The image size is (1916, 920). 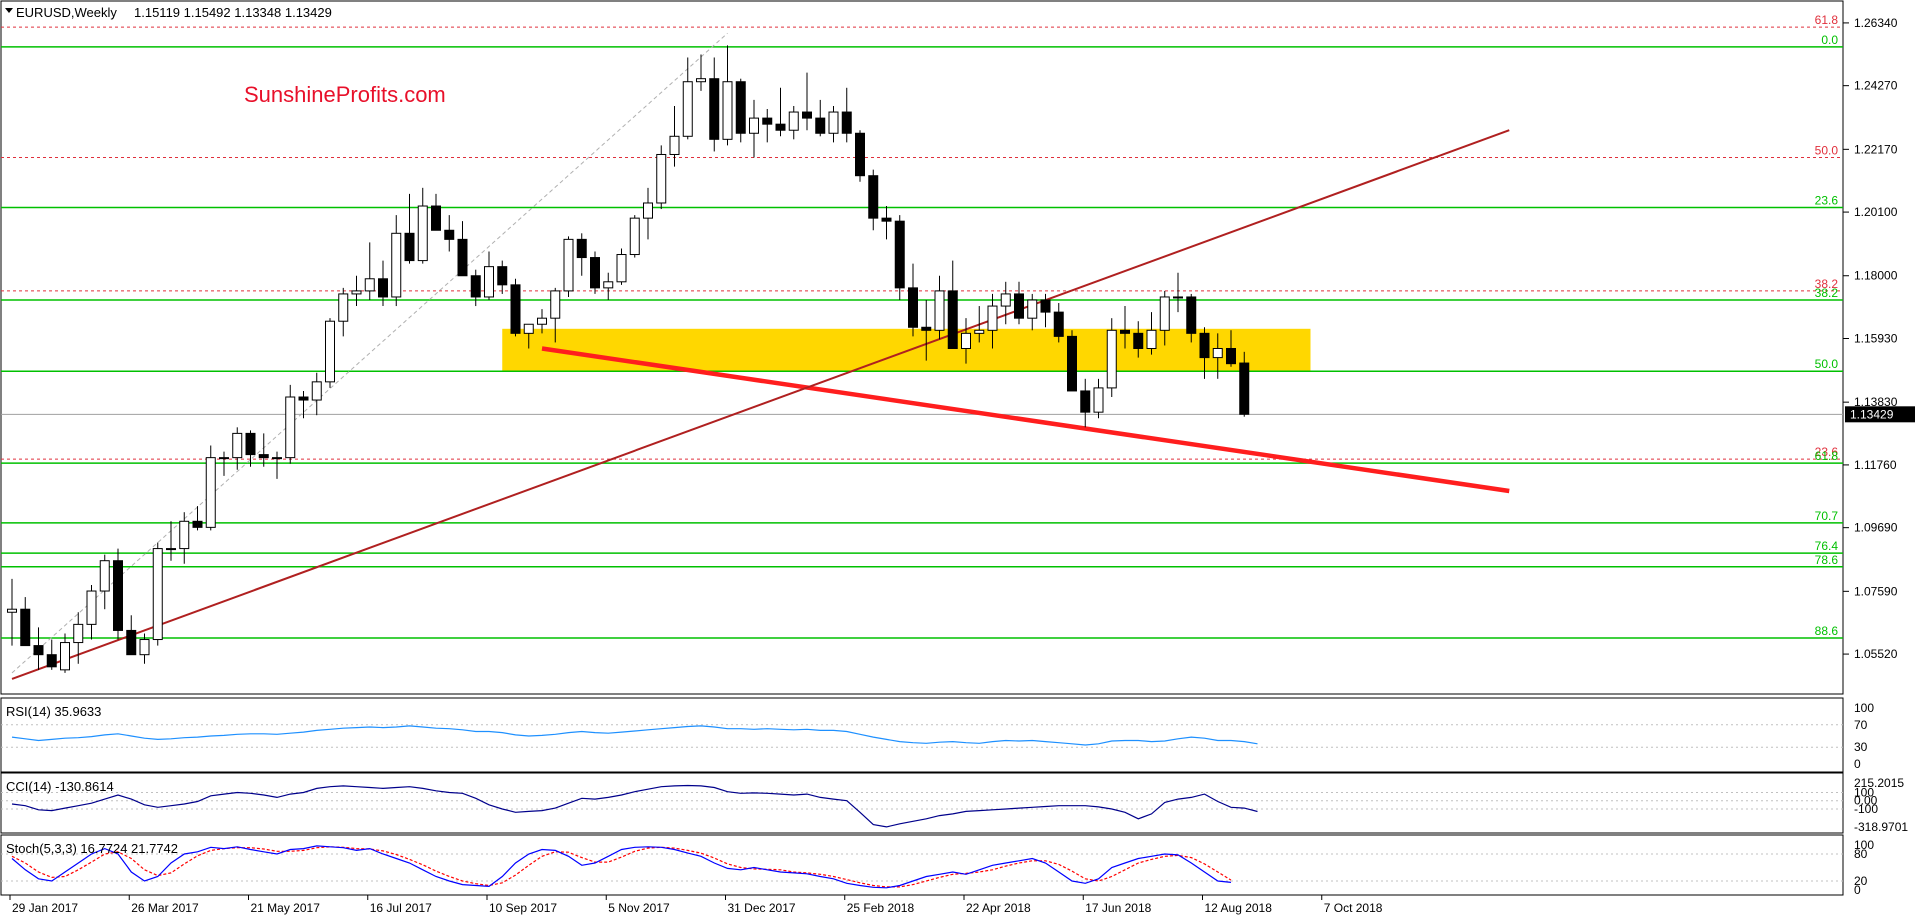 What do you see at coordinates (1866, 809) in the screenshot?
I see `indicator-tick-label: -100` at bounding box center [1866, 809].